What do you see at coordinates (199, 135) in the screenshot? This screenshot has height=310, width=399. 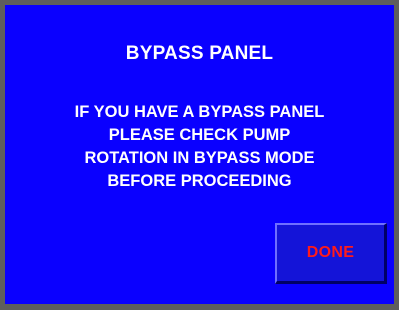 I see `message-line: PLEASE CHECK PUMP` at bounding box center [199, 135].